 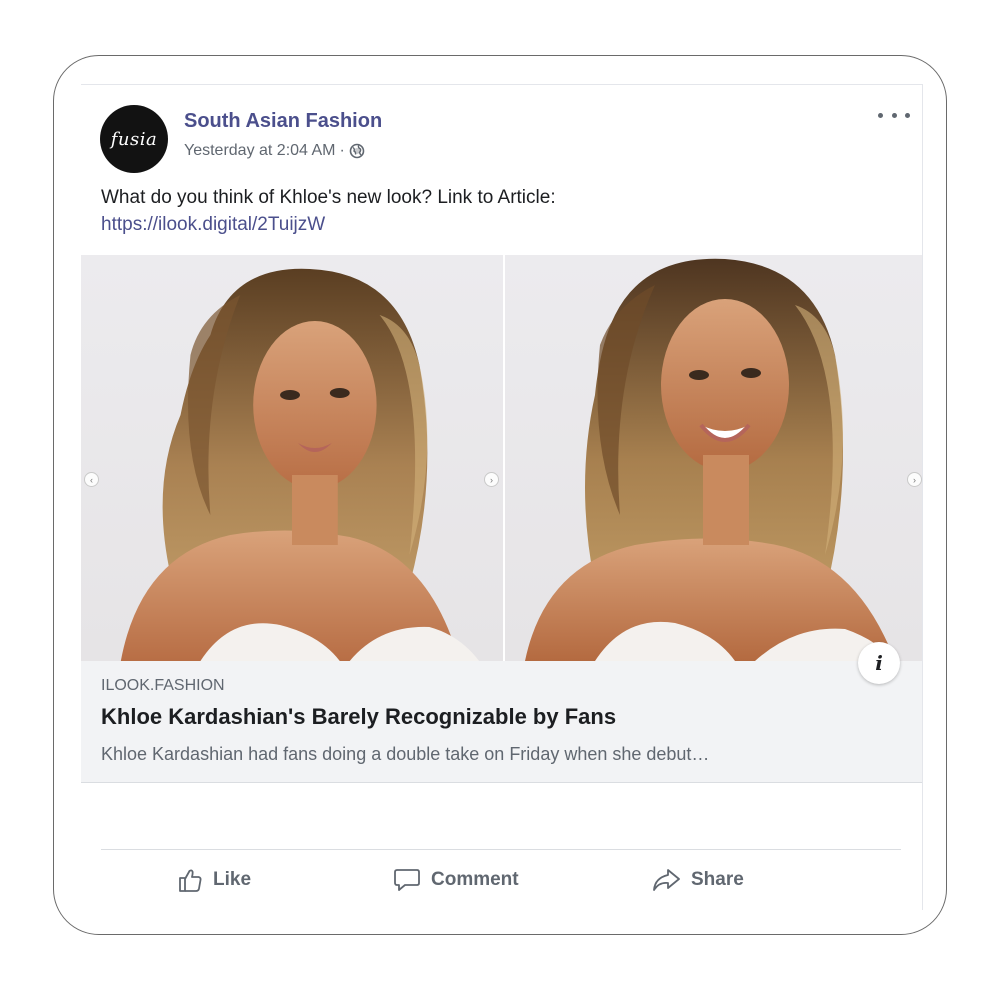 I want to click on like-button: Like, so click(x=214, y=880).